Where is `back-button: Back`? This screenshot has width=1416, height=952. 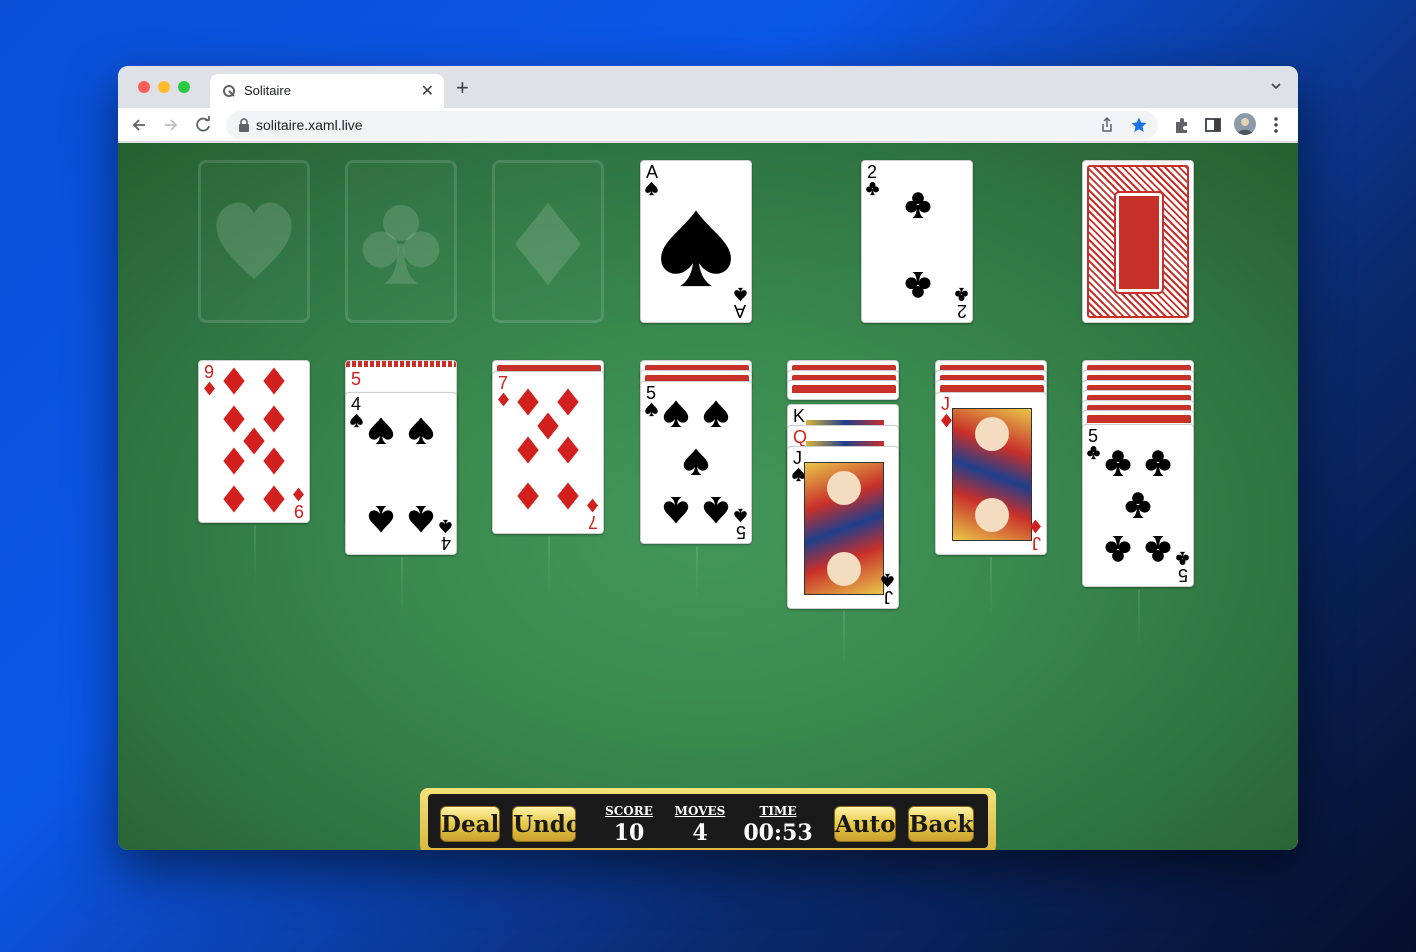 back-button: Back is located at coordinates (941, 824).